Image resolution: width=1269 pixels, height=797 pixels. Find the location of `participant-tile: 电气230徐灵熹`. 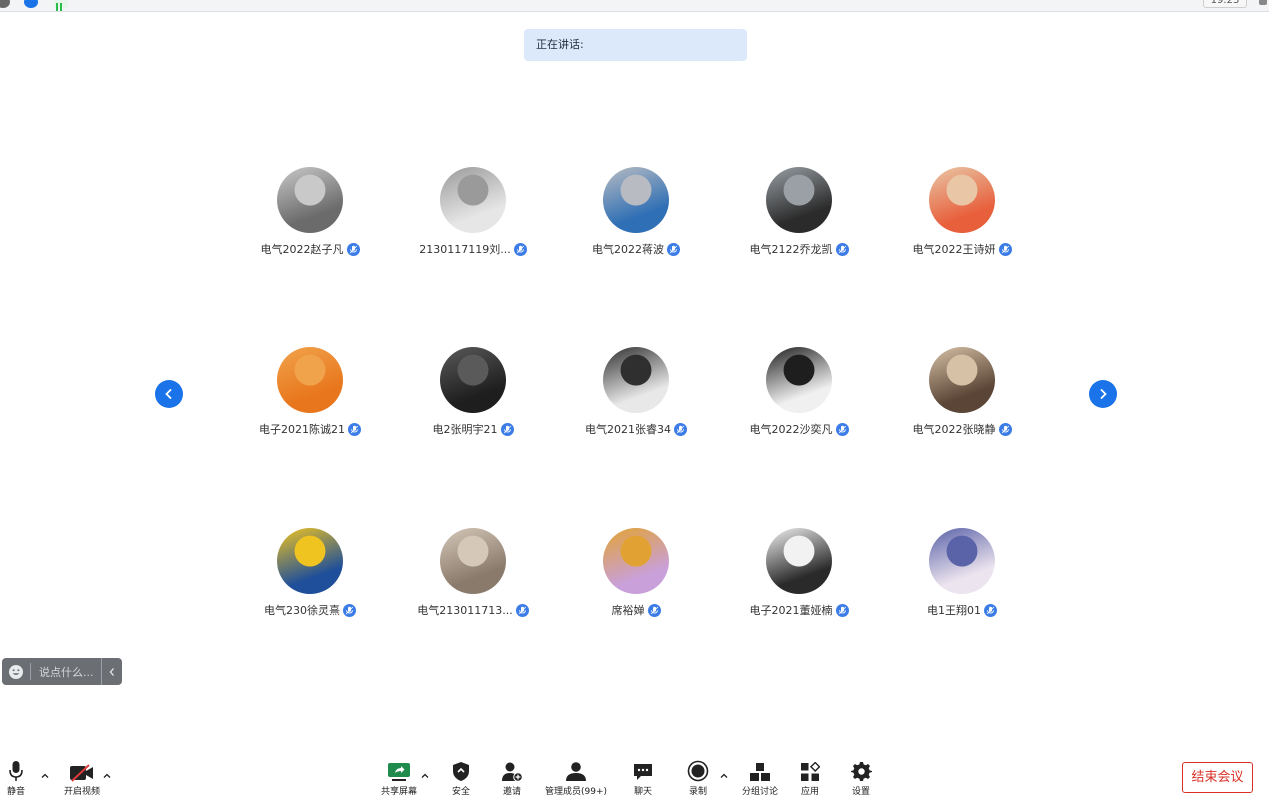

participant-tile: 电气230徐灵熹 is located at coordinates (310, 573).